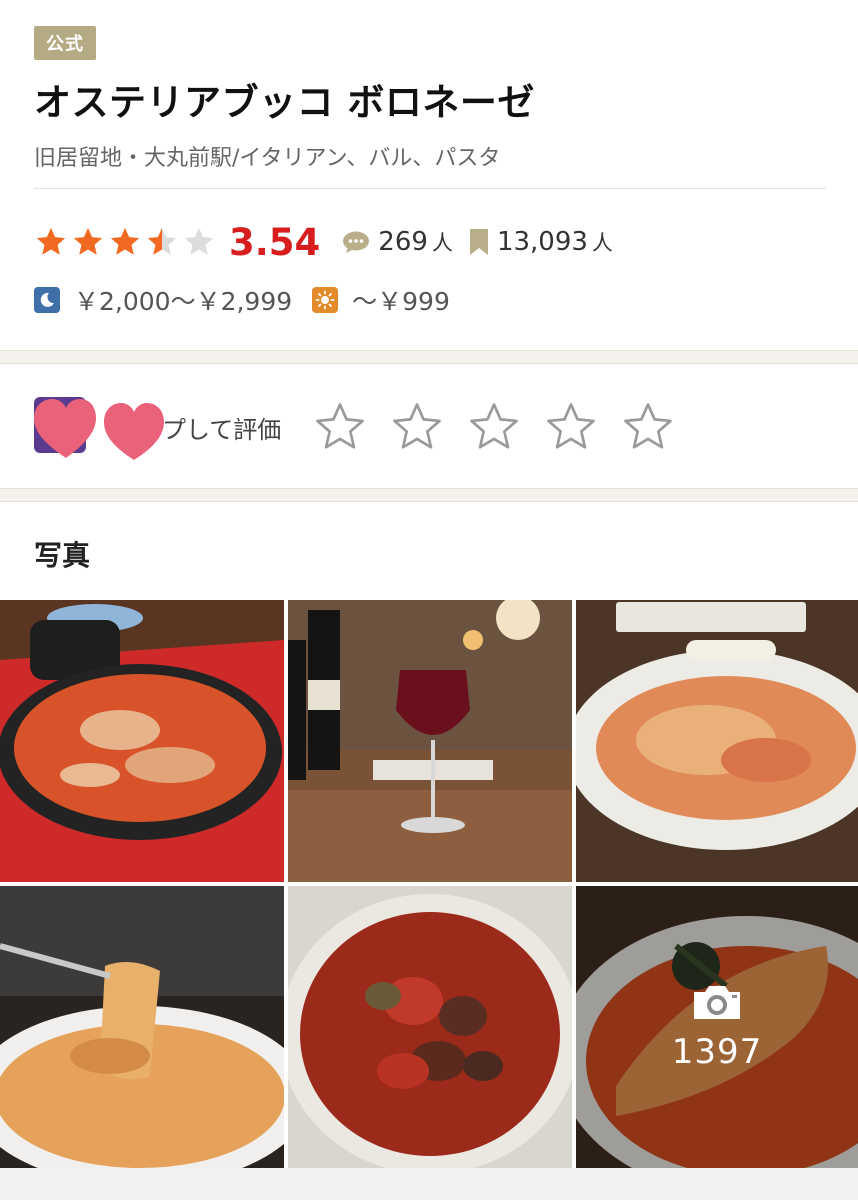  Describe the element at coordinates (356, 242) in the screenshot. I see `speech-bubble-icon` at that location.